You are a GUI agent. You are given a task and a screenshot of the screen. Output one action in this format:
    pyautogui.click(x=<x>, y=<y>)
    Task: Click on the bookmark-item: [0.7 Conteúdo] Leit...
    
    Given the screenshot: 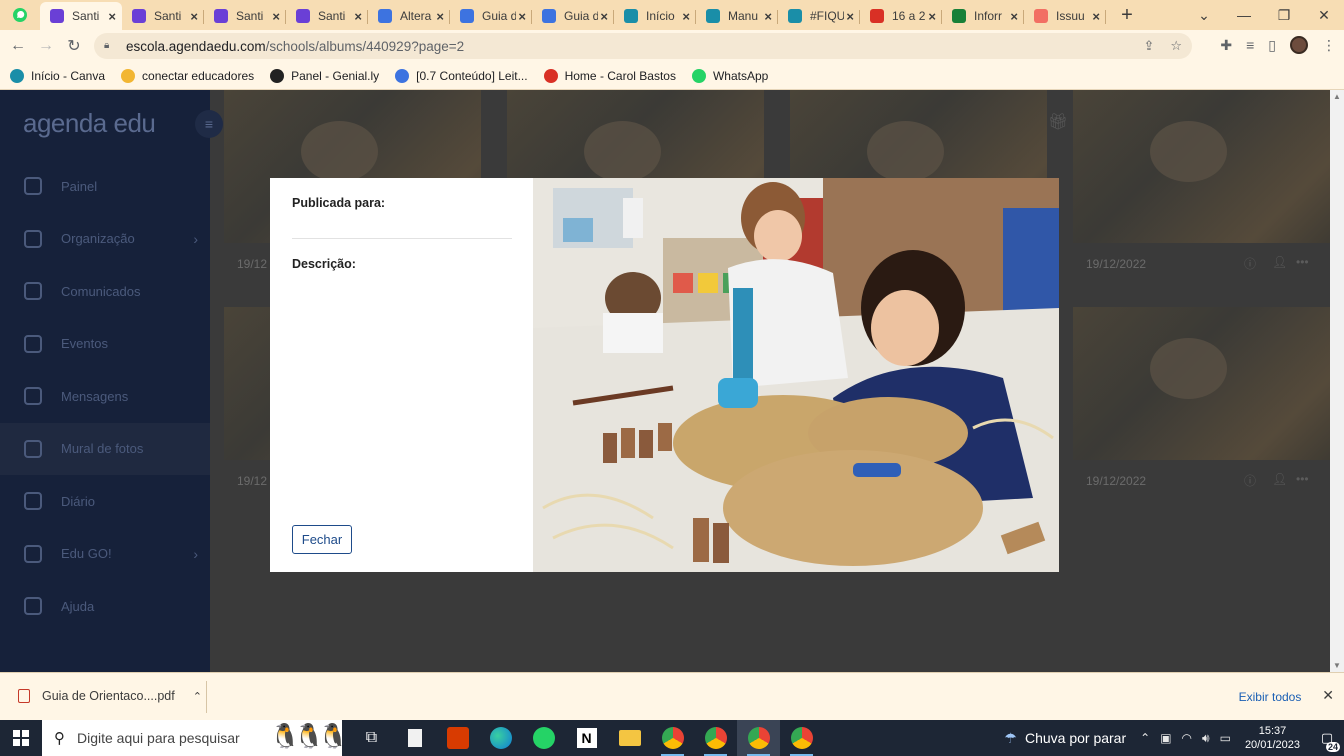 What is the action you would take?
    pyautogui.click(x=461, y=75)
    